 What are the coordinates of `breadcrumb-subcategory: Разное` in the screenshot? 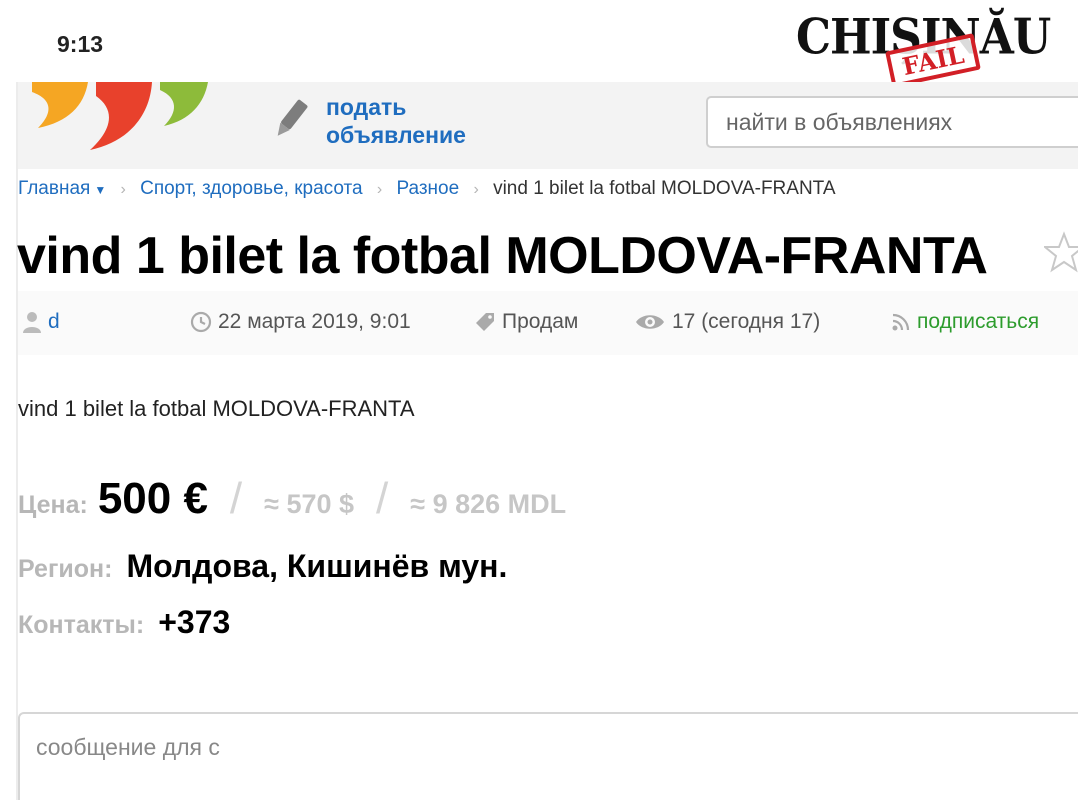 It's located at (427, 188).